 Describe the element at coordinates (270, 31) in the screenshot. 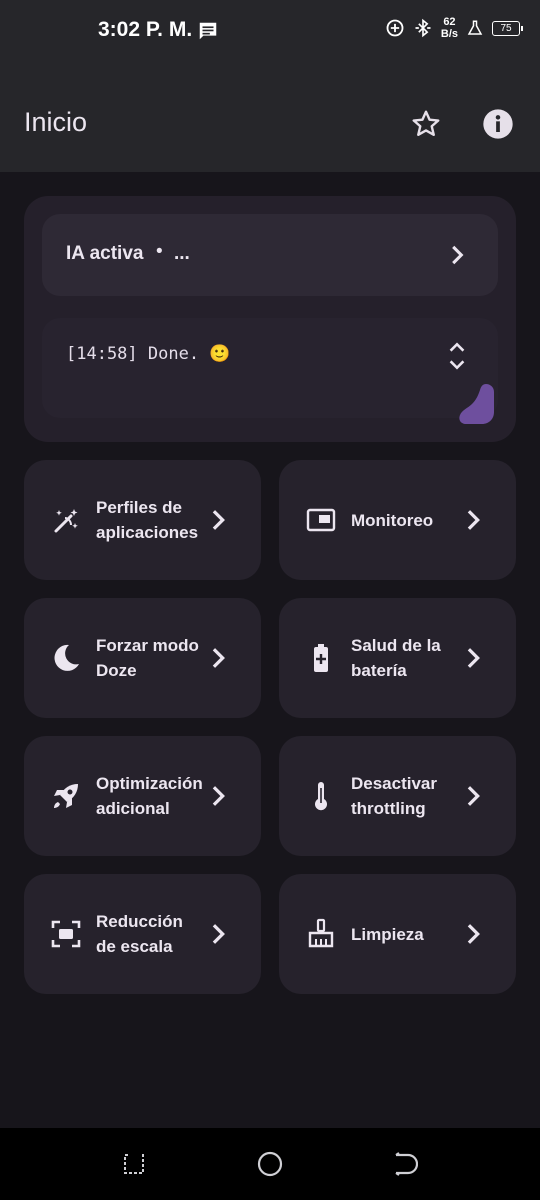

I see `status-bar: 3:02 P. M. 62 B/s 75` at that location.